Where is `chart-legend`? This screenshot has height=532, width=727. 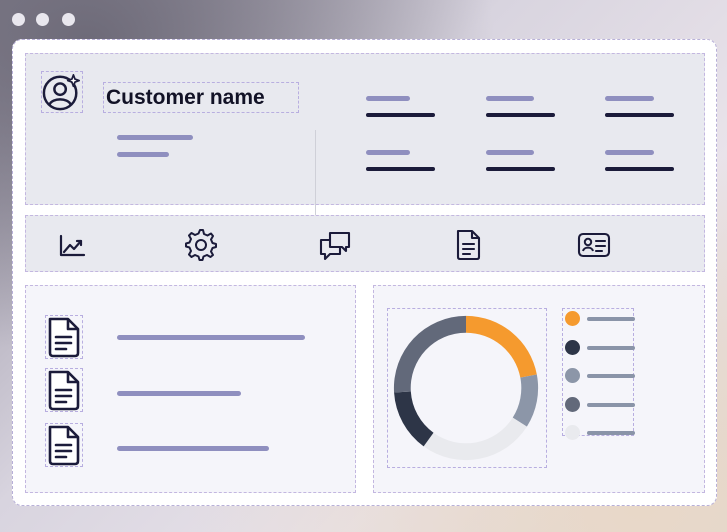
chart-legend is located at coordinates (598, 374).